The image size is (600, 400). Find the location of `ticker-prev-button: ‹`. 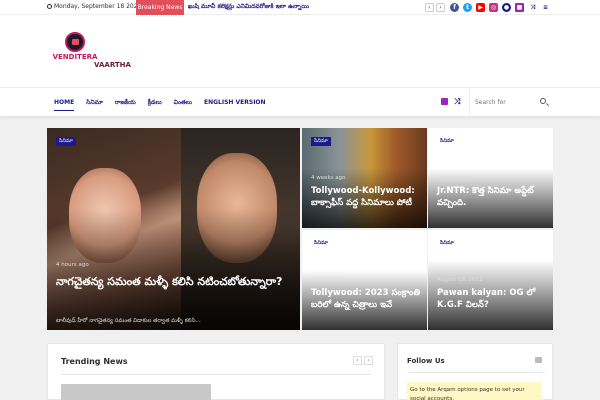

ticker-prev-button: ‹ is located at coordinates (429, 7).